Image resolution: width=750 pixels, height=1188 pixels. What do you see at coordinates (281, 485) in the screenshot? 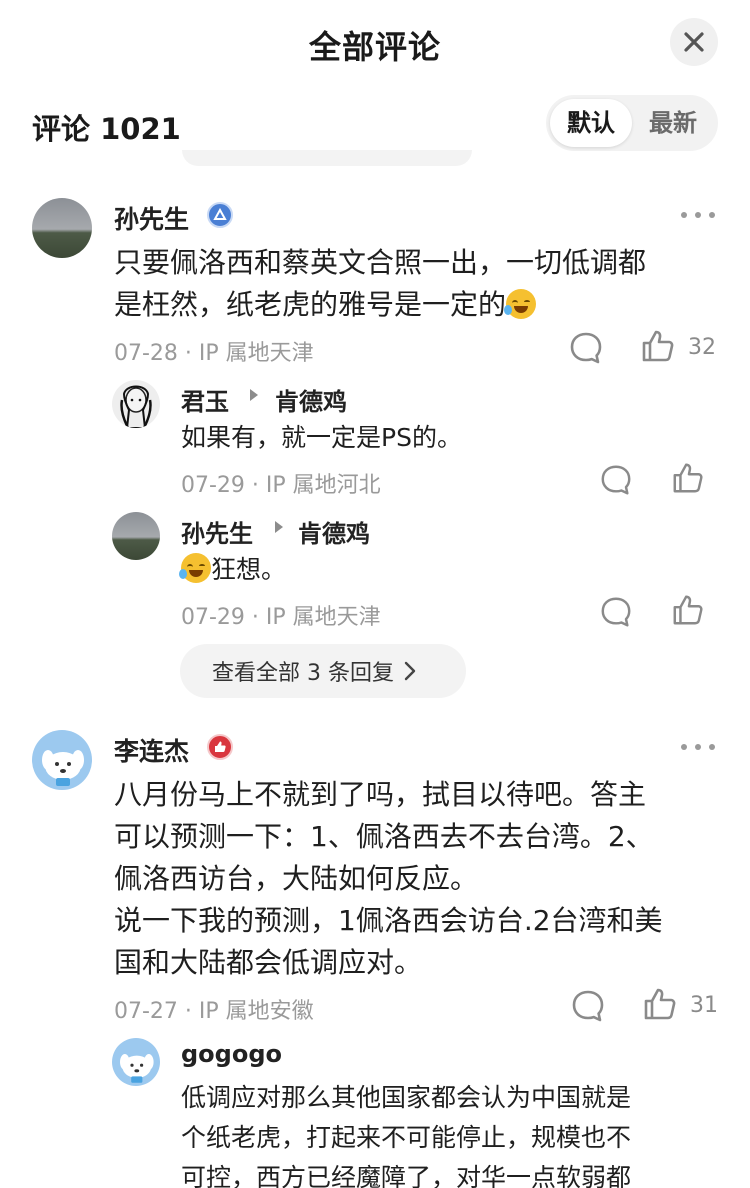
I see `reply-meta: 07-29 · IP 属地河北` at bounding box center [281, 485].